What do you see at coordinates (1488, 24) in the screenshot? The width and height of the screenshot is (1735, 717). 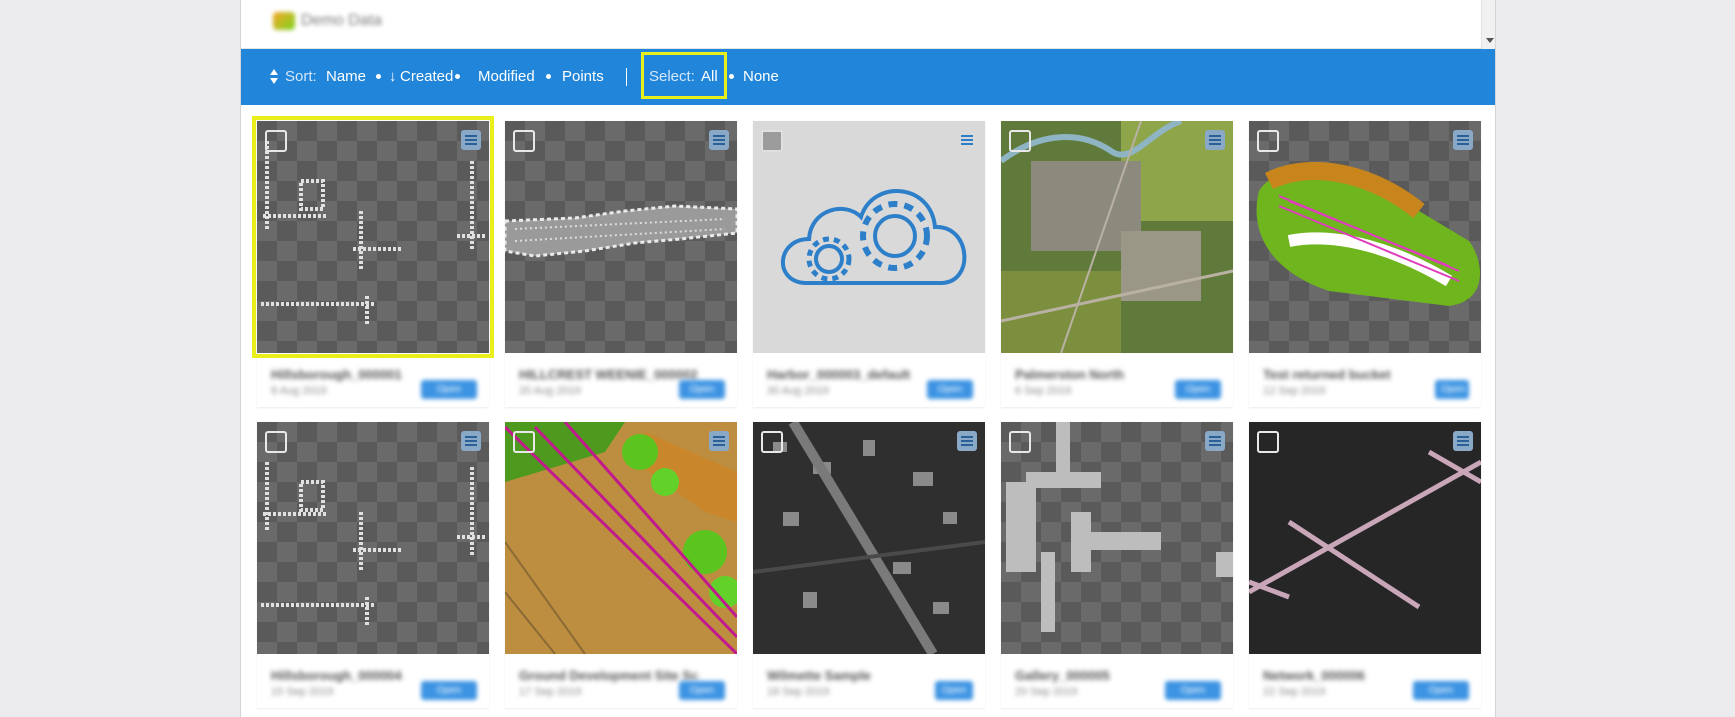 I see `header-scrollbar` at bounding box center [1488, 24].